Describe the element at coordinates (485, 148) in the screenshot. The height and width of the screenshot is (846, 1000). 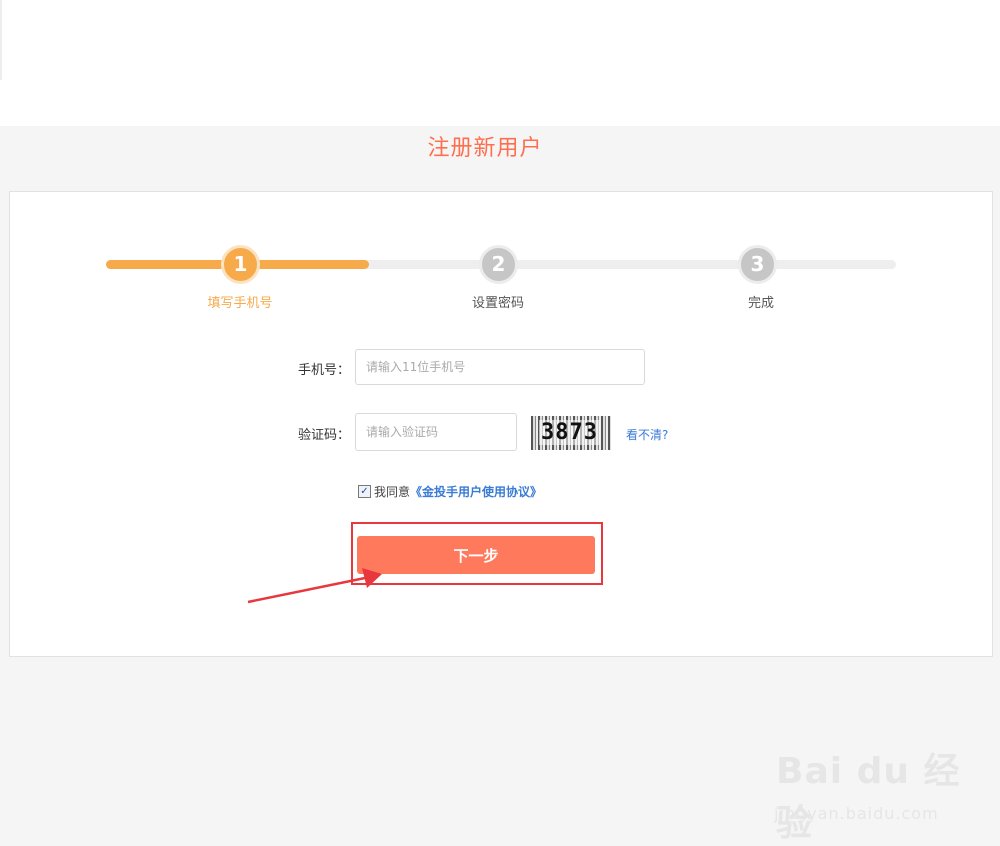
I see `page-title: 注册新用户` at that location.